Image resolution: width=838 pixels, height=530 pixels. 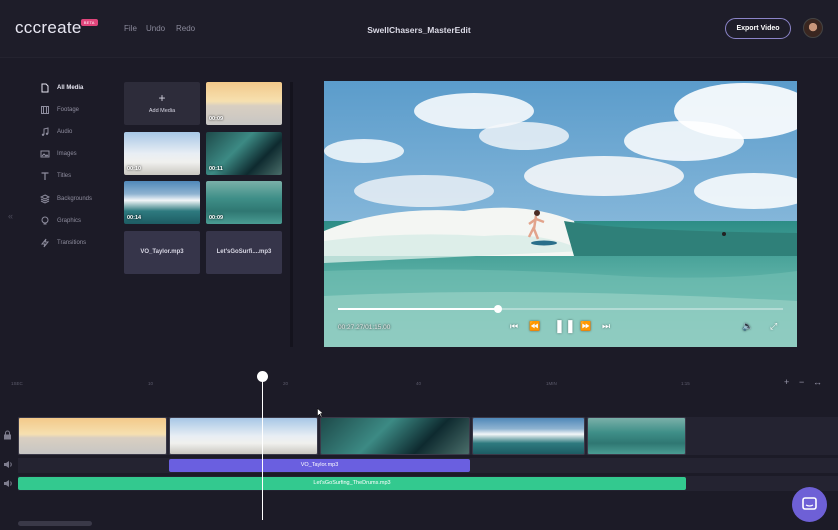 I want to click on graphics-icon, so click(x=45, y=221).